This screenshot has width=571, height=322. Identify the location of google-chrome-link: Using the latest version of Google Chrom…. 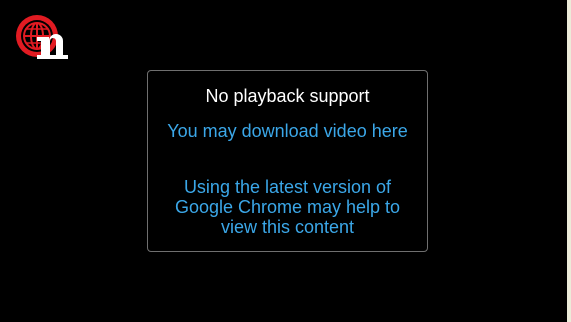
(287, 207).